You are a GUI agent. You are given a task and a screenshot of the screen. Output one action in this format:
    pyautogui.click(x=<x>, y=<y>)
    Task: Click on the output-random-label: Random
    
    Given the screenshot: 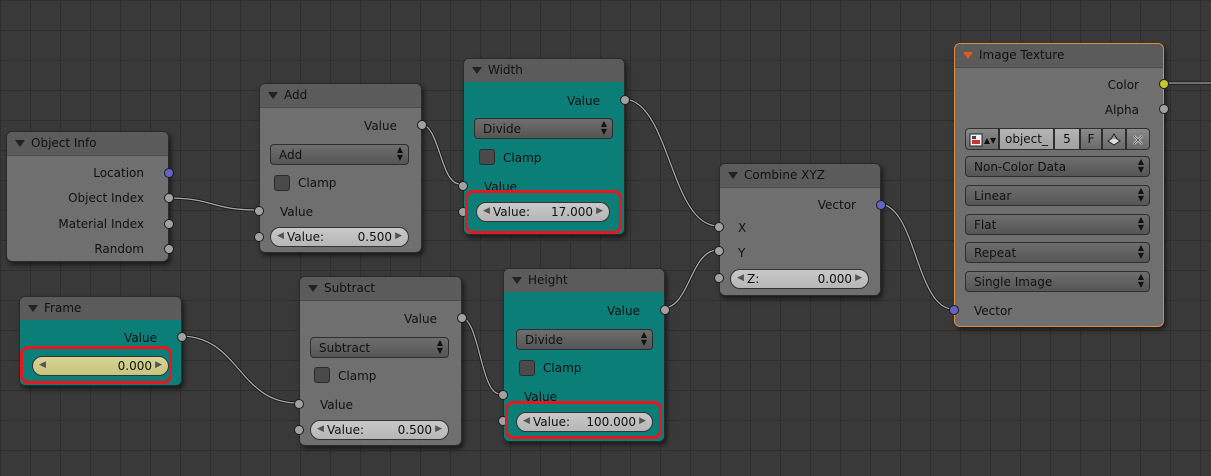 What is the action you would take?
    pyautogui.click(x=119, y=249)
    